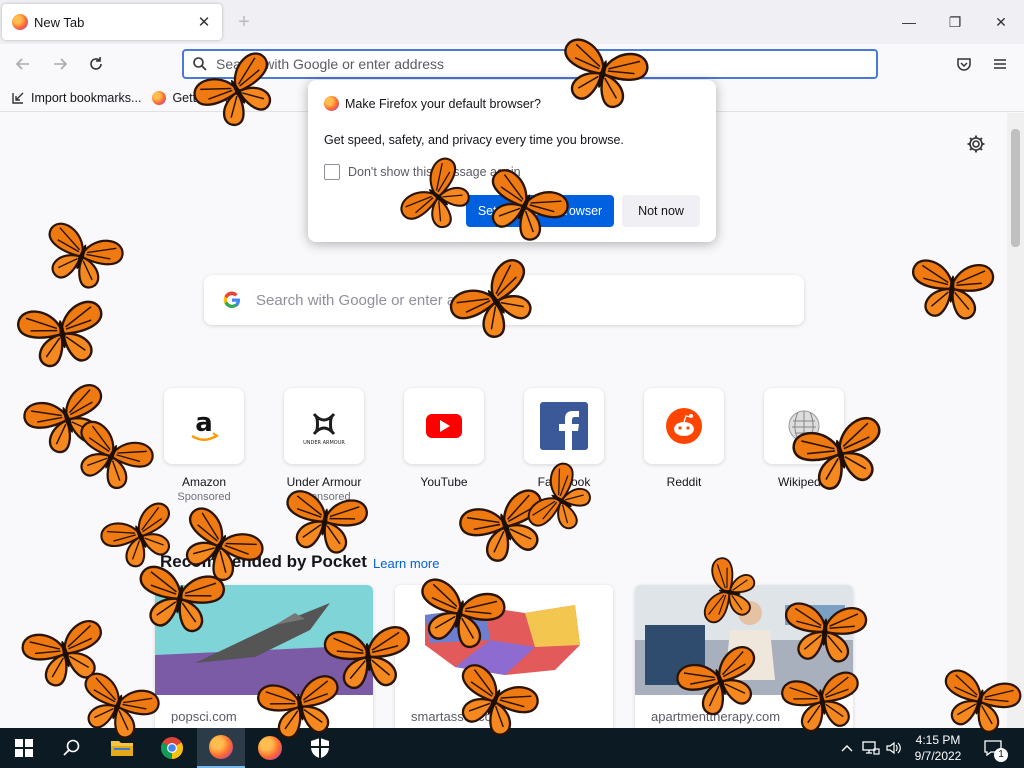 The image size is (1024, 768). I want to click on reload-icon, so click(96, 63).